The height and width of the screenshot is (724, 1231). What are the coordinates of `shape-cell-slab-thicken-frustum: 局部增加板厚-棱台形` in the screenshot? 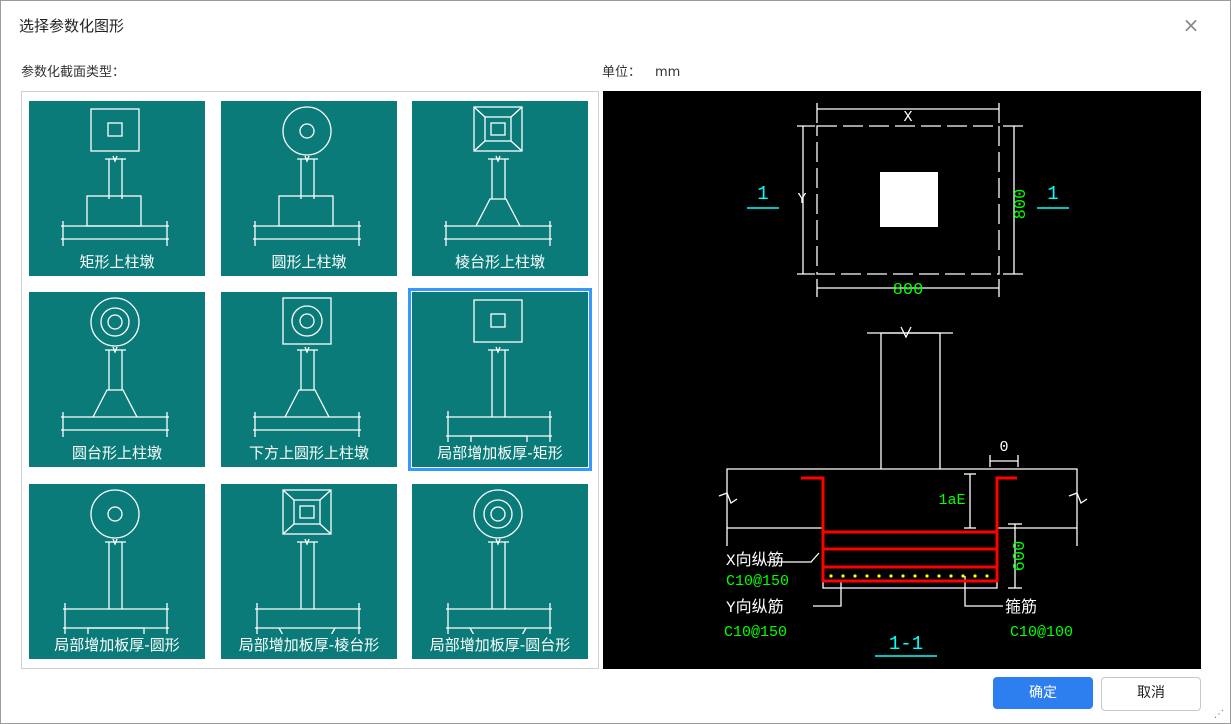 It's located at (309, 571).